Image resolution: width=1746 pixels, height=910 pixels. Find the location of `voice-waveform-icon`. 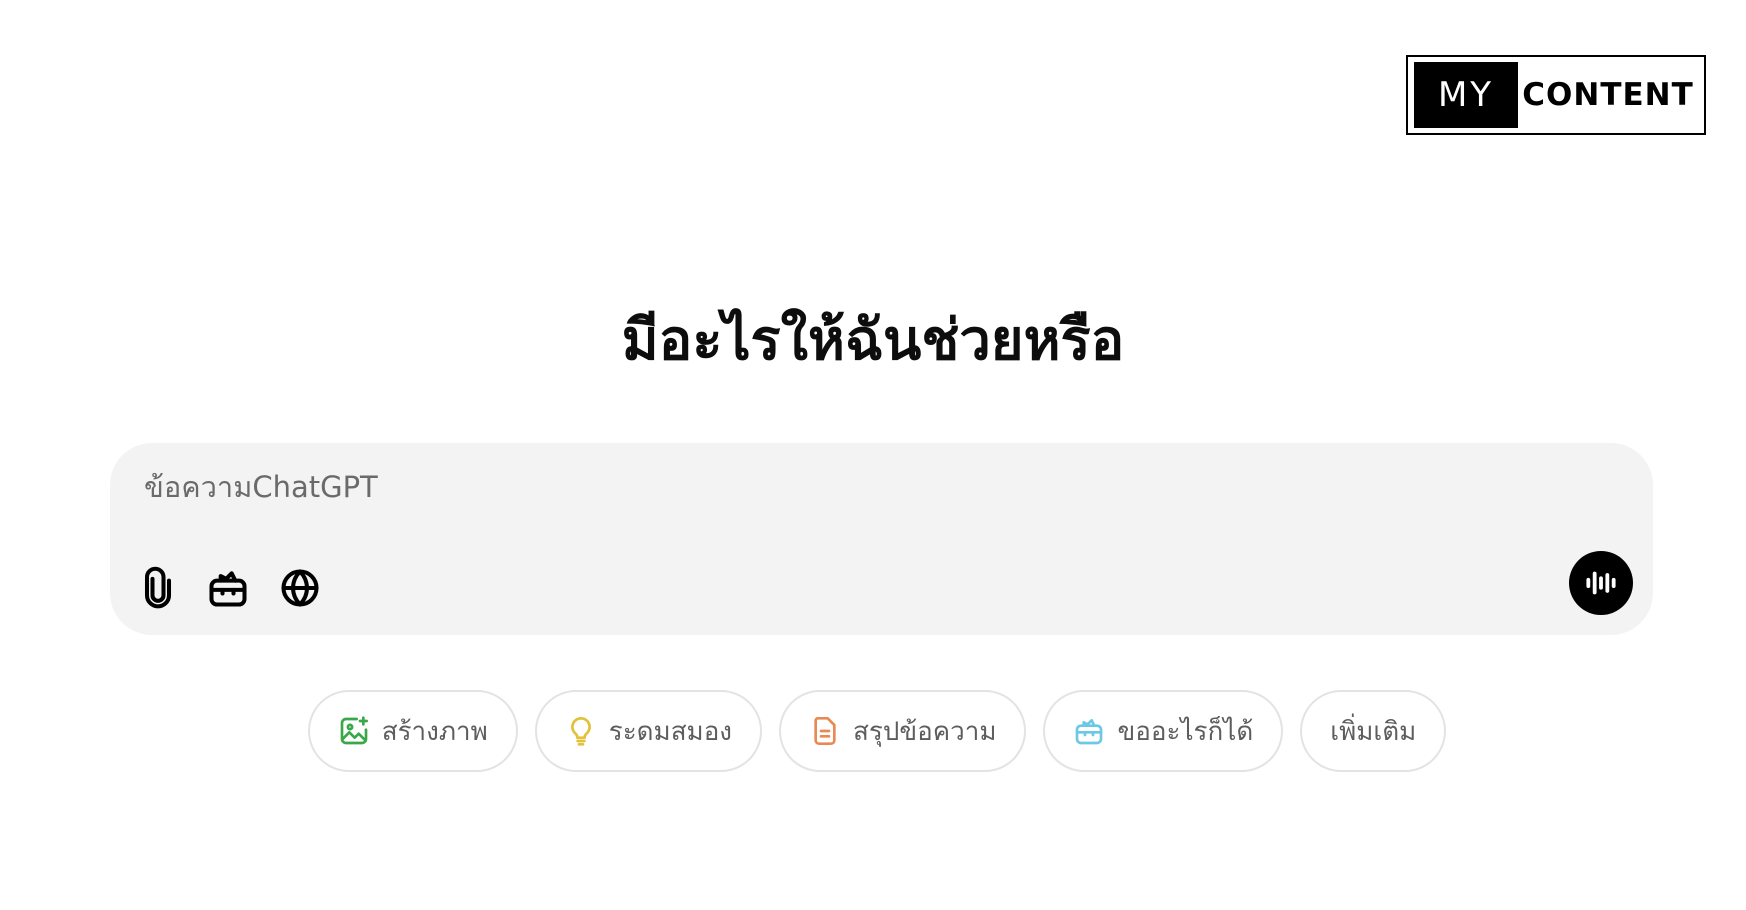

voice-waveform-icon is located at coordinates (1601, 583).